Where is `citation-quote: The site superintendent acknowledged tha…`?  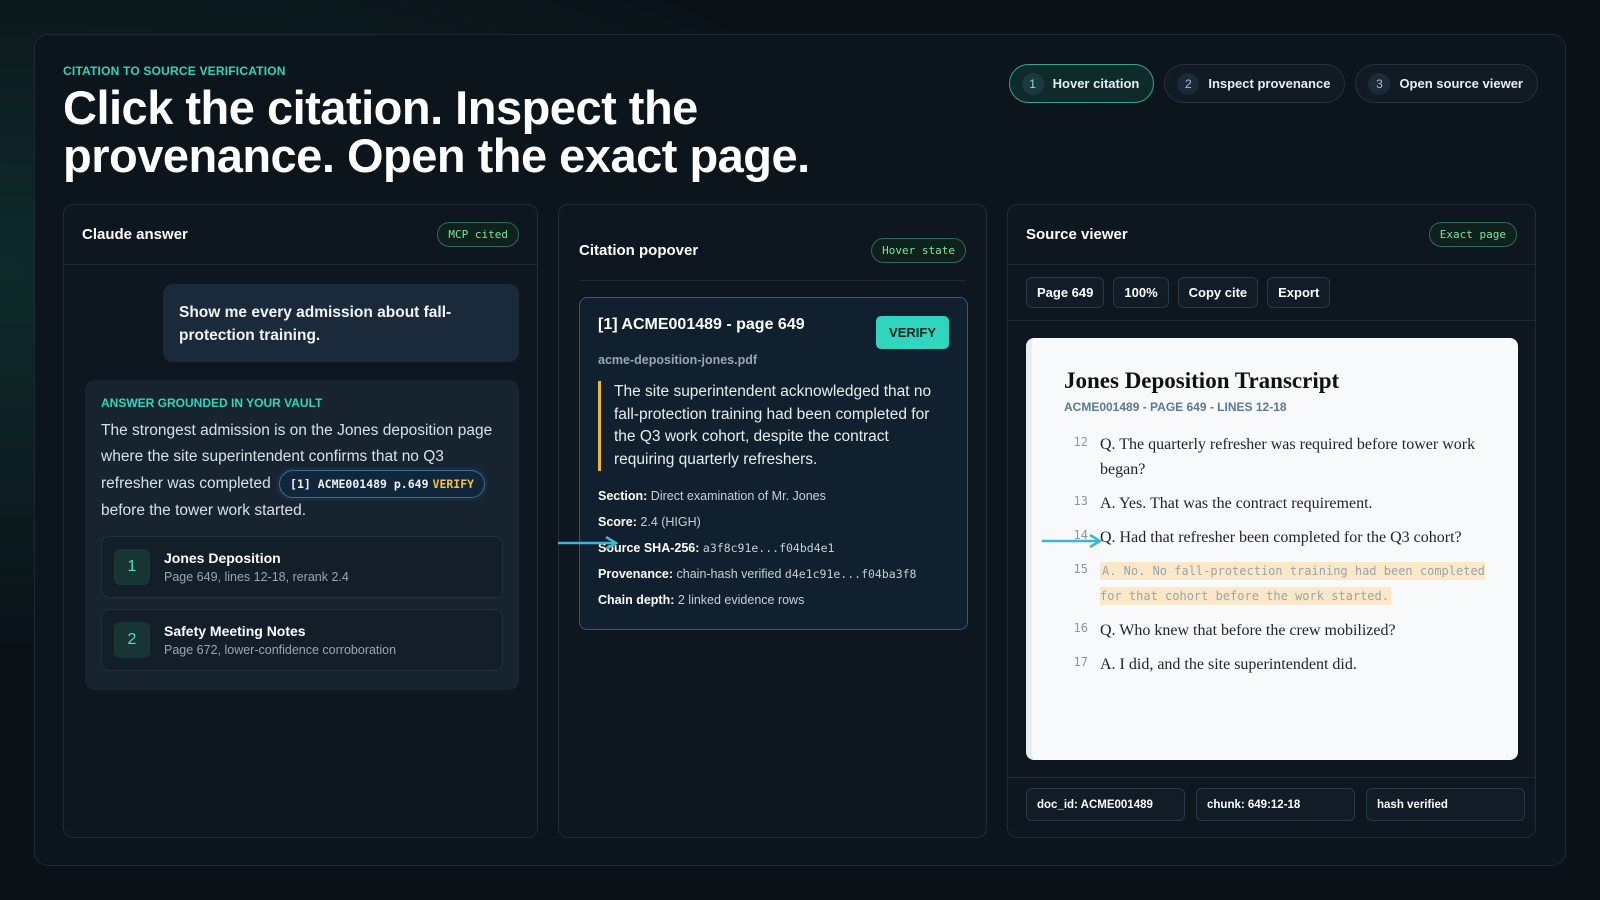 citation-quote: The site superintendent acknowledged tha… is located at coordinates (773, 426).